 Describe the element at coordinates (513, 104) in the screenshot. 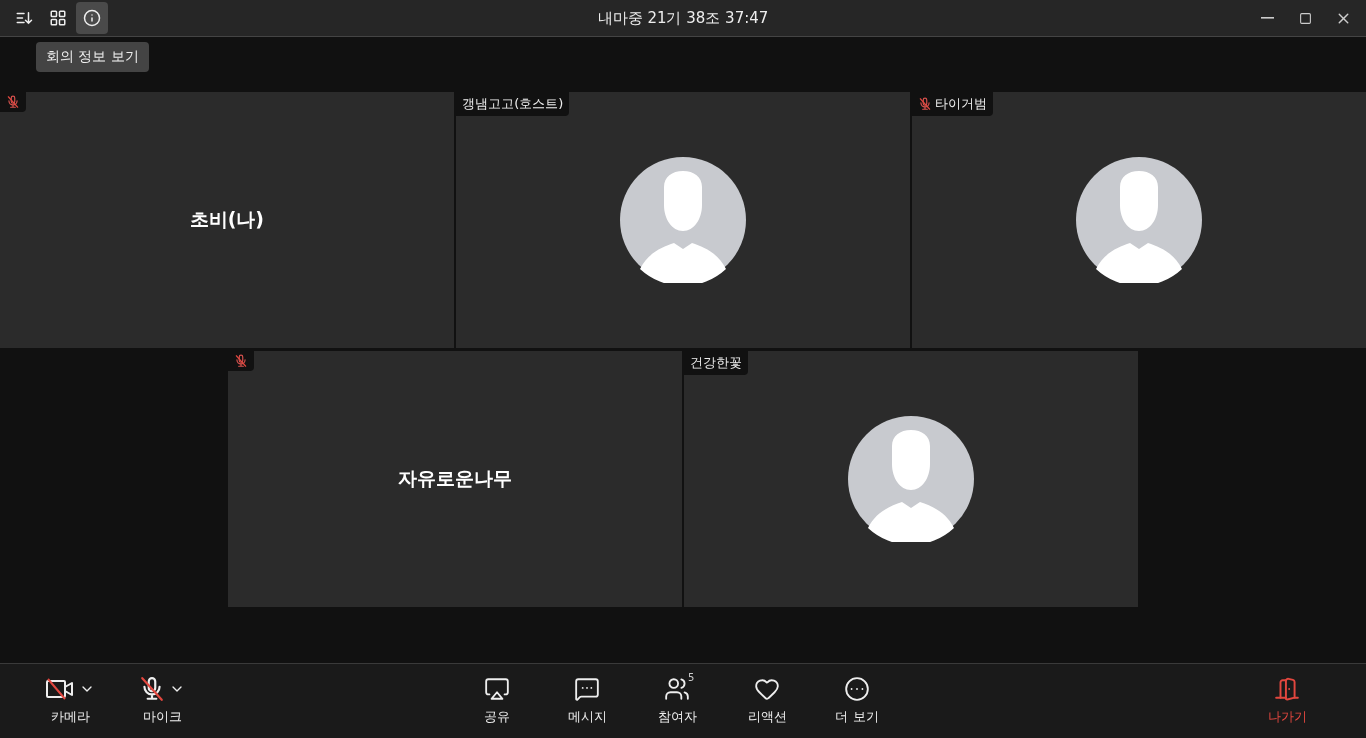

I see `participant-name: 갱냄고고(호스트)` at that location.